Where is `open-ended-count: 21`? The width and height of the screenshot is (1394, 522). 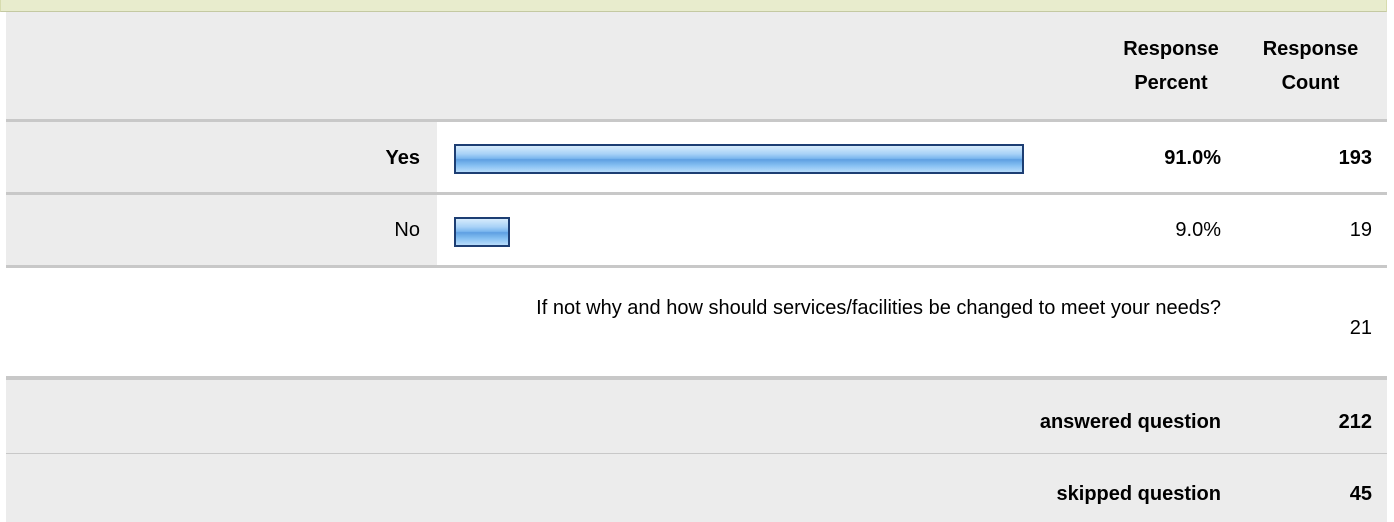 open-ended-count: 21 is located at coordinates (1304, 328).